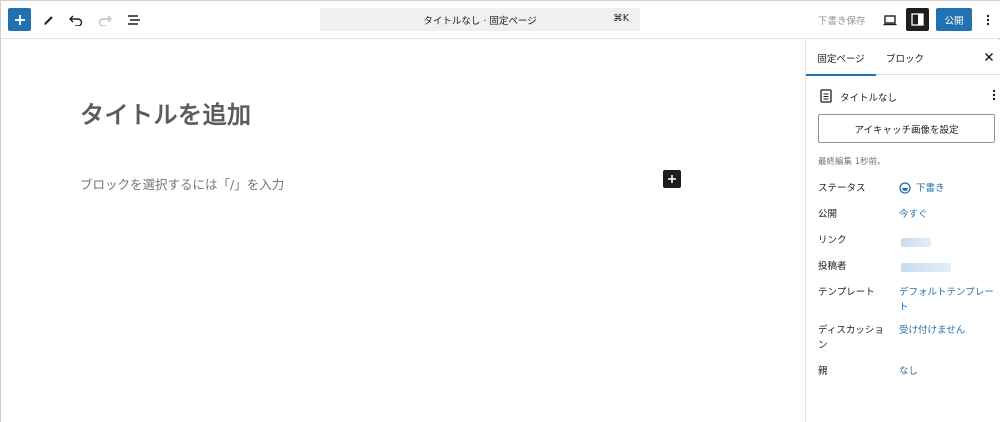 The image size is (1000, 422). I want to click on template-label: テンプレート, so click(846, 292).